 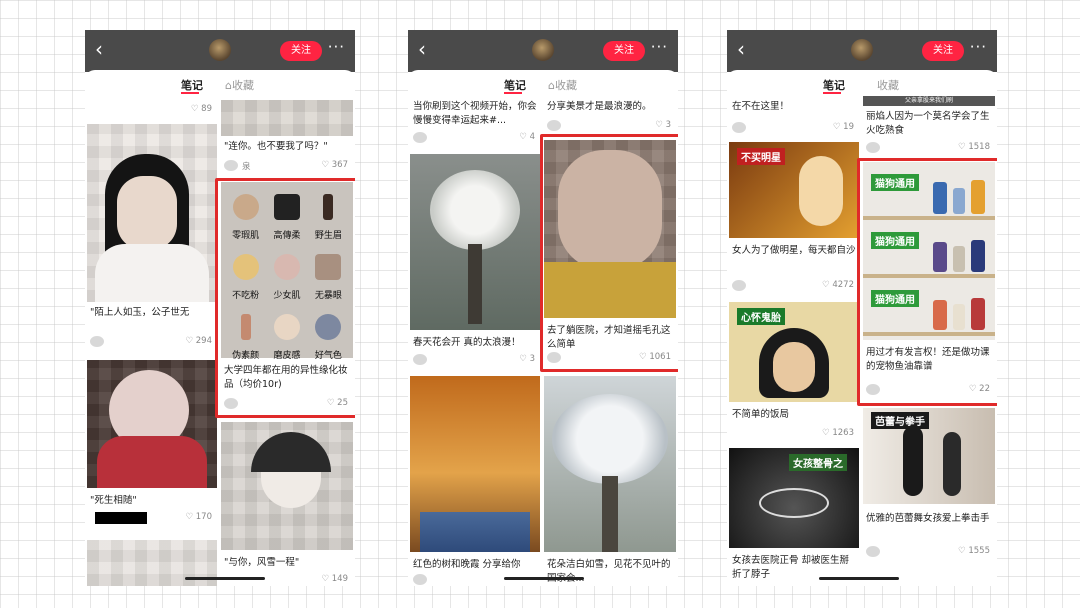 What do you see at coordinates (974, 147) in the screenshot?
I see `likes-count: ♡ 1518` at bounding box center [974, 147].